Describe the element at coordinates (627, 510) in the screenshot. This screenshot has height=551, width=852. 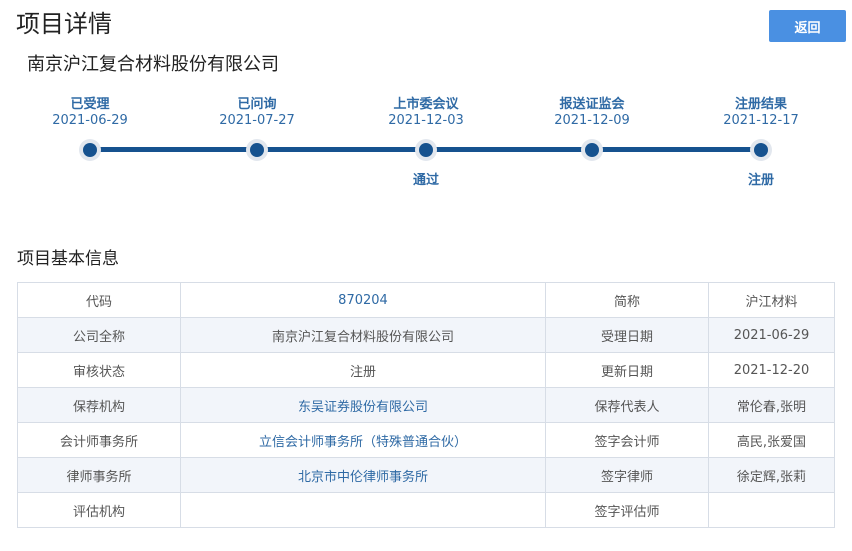
I see `field-label: 签字评估师` at that location.